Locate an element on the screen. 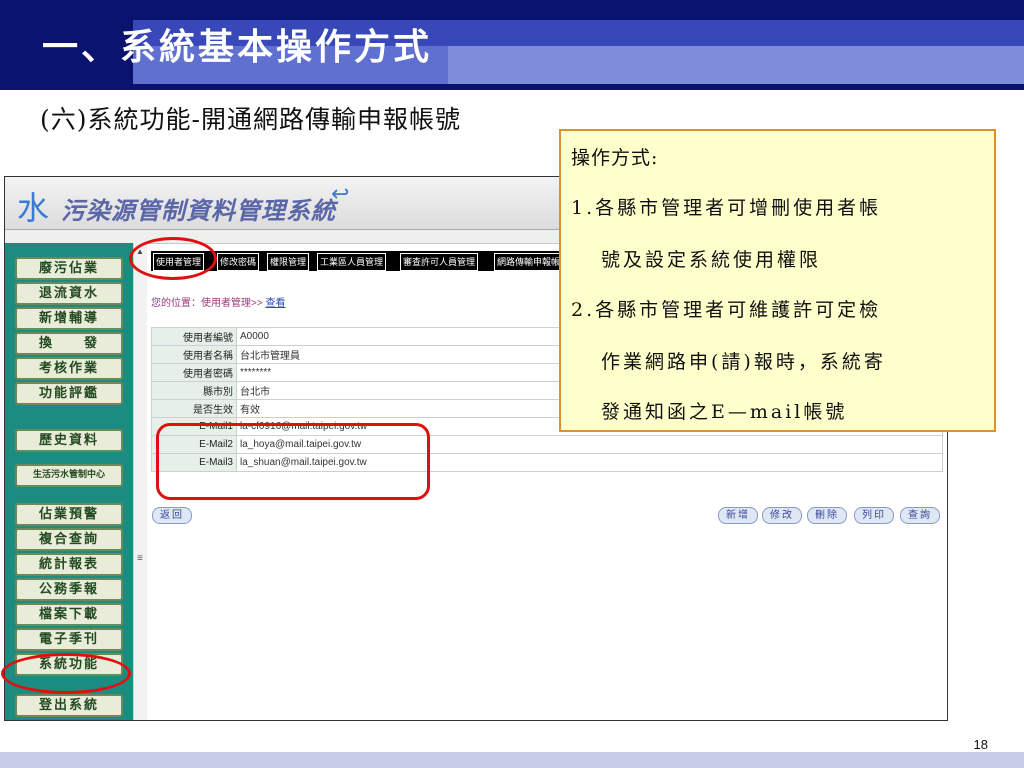 The image size is (1024, 768). sidebar-item-4: 考核作業 is located at coordinates (69, 368).